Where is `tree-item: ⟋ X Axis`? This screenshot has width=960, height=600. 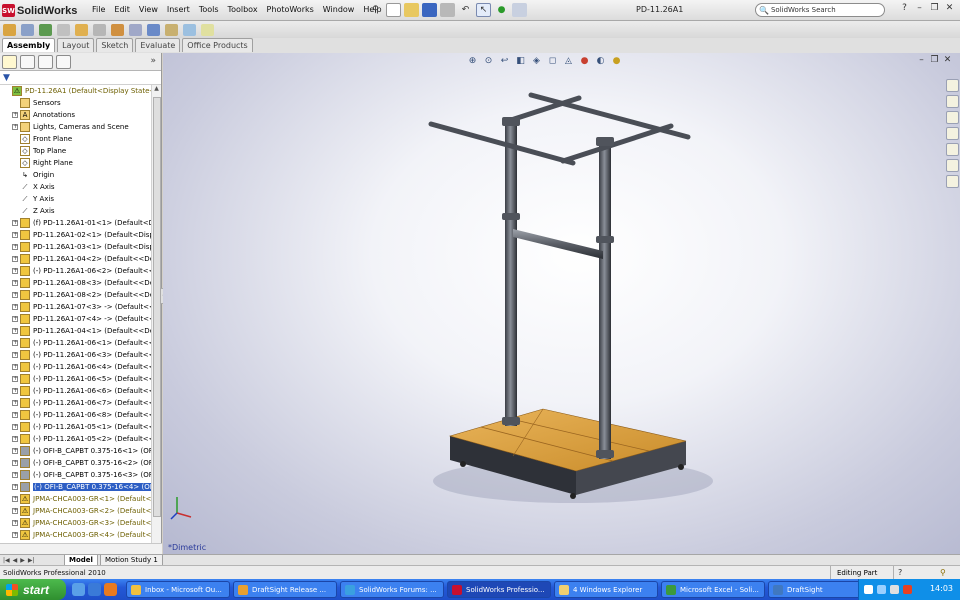
tree-item: ⟋ X Axis is located at coordinates (76, 187).